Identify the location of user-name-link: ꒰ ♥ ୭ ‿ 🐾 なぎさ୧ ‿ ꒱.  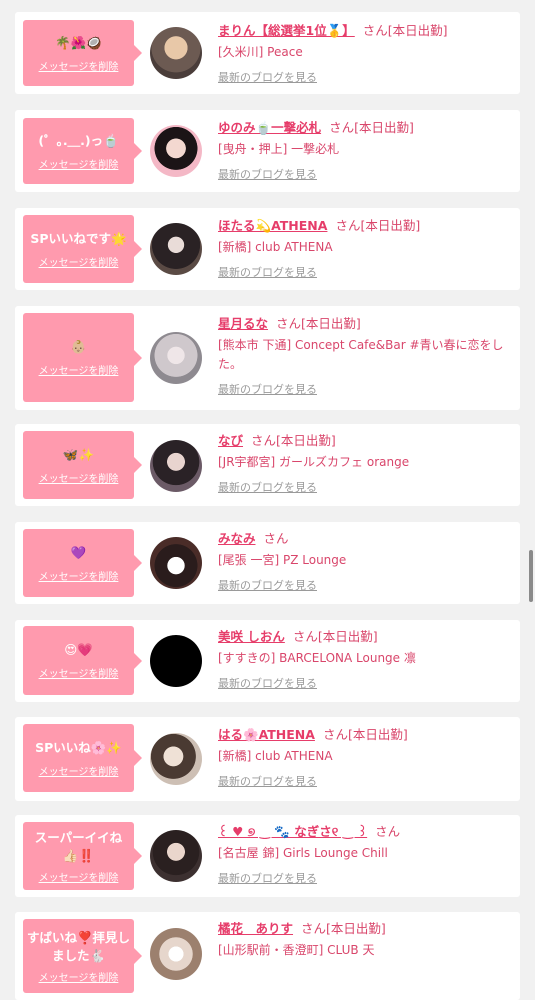
(292, 831).